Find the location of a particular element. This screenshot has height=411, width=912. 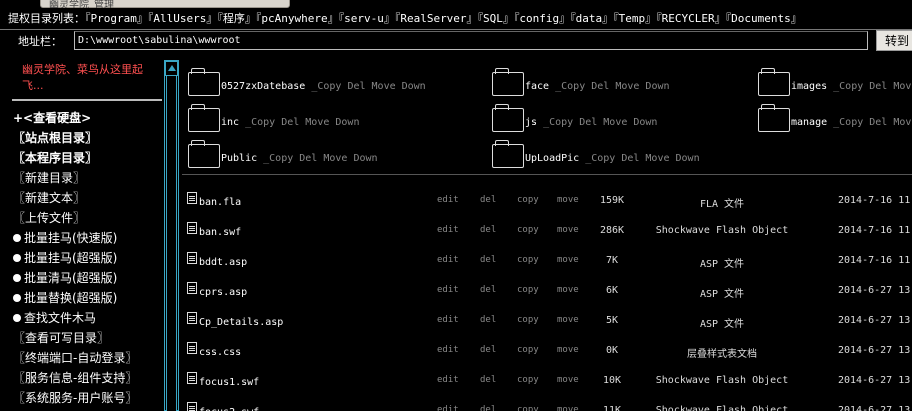

file-name: ban.fla is located at coordinates (220, 202).